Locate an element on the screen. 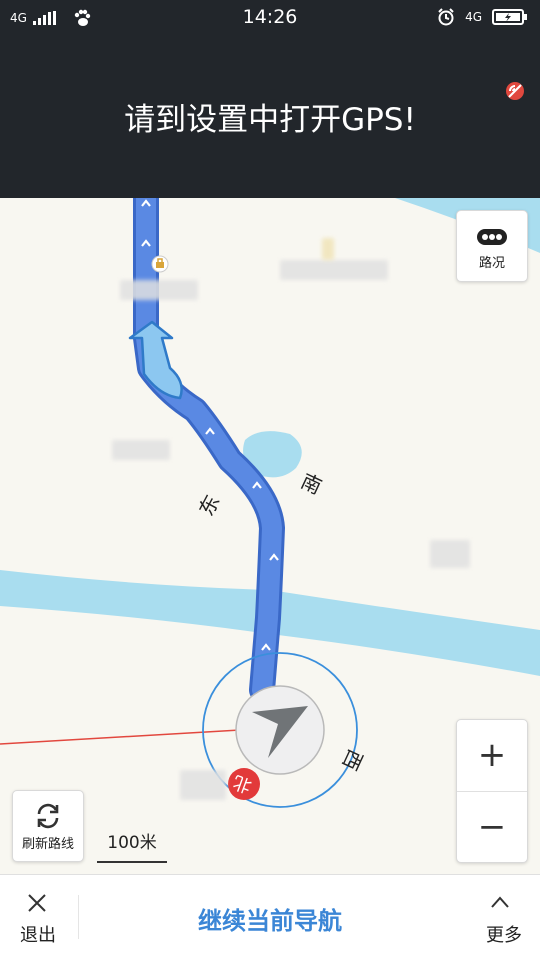 The image size is (540, 961). network-type-right: 4G is located at coordinates (473, 17).